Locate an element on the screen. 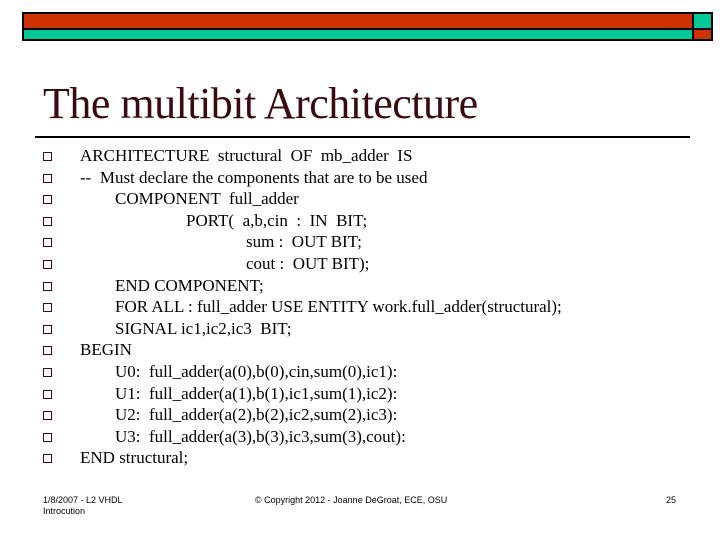 This screenshot has width=720, height=540. code-line-text: END COMPONENT; is located at coordinates (189, 285).